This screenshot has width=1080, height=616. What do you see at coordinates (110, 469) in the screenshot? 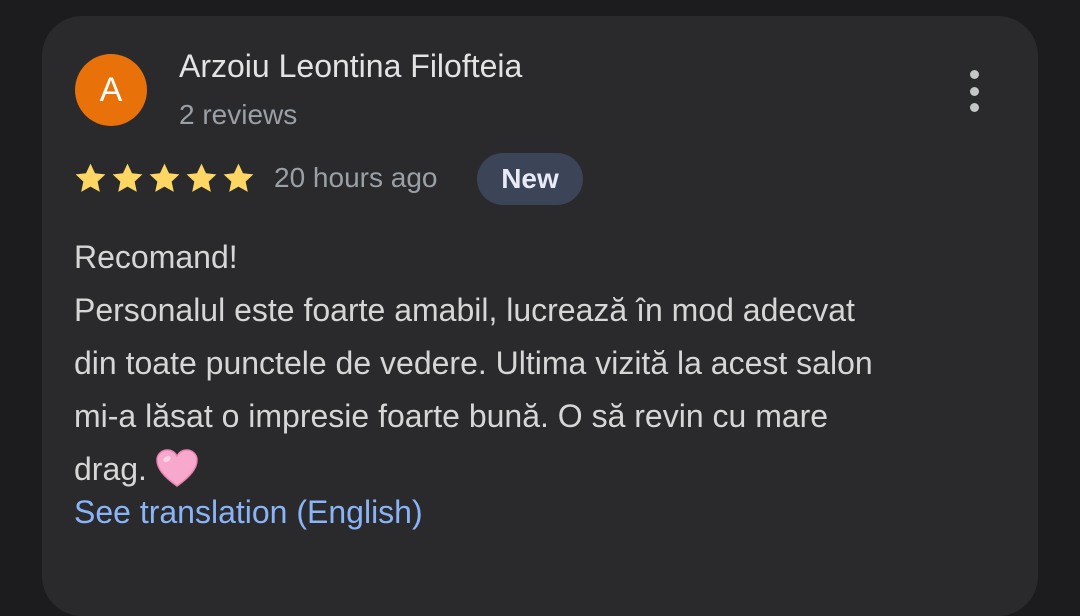
I see `review-text-last: drag.` at bounding box center [110, 469].